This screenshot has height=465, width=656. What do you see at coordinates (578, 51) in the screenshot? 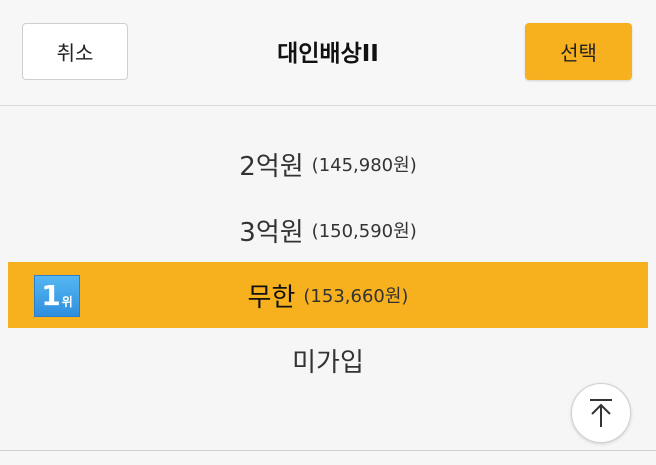
I see `select-button: 선택` at bounding box center [578, 51].